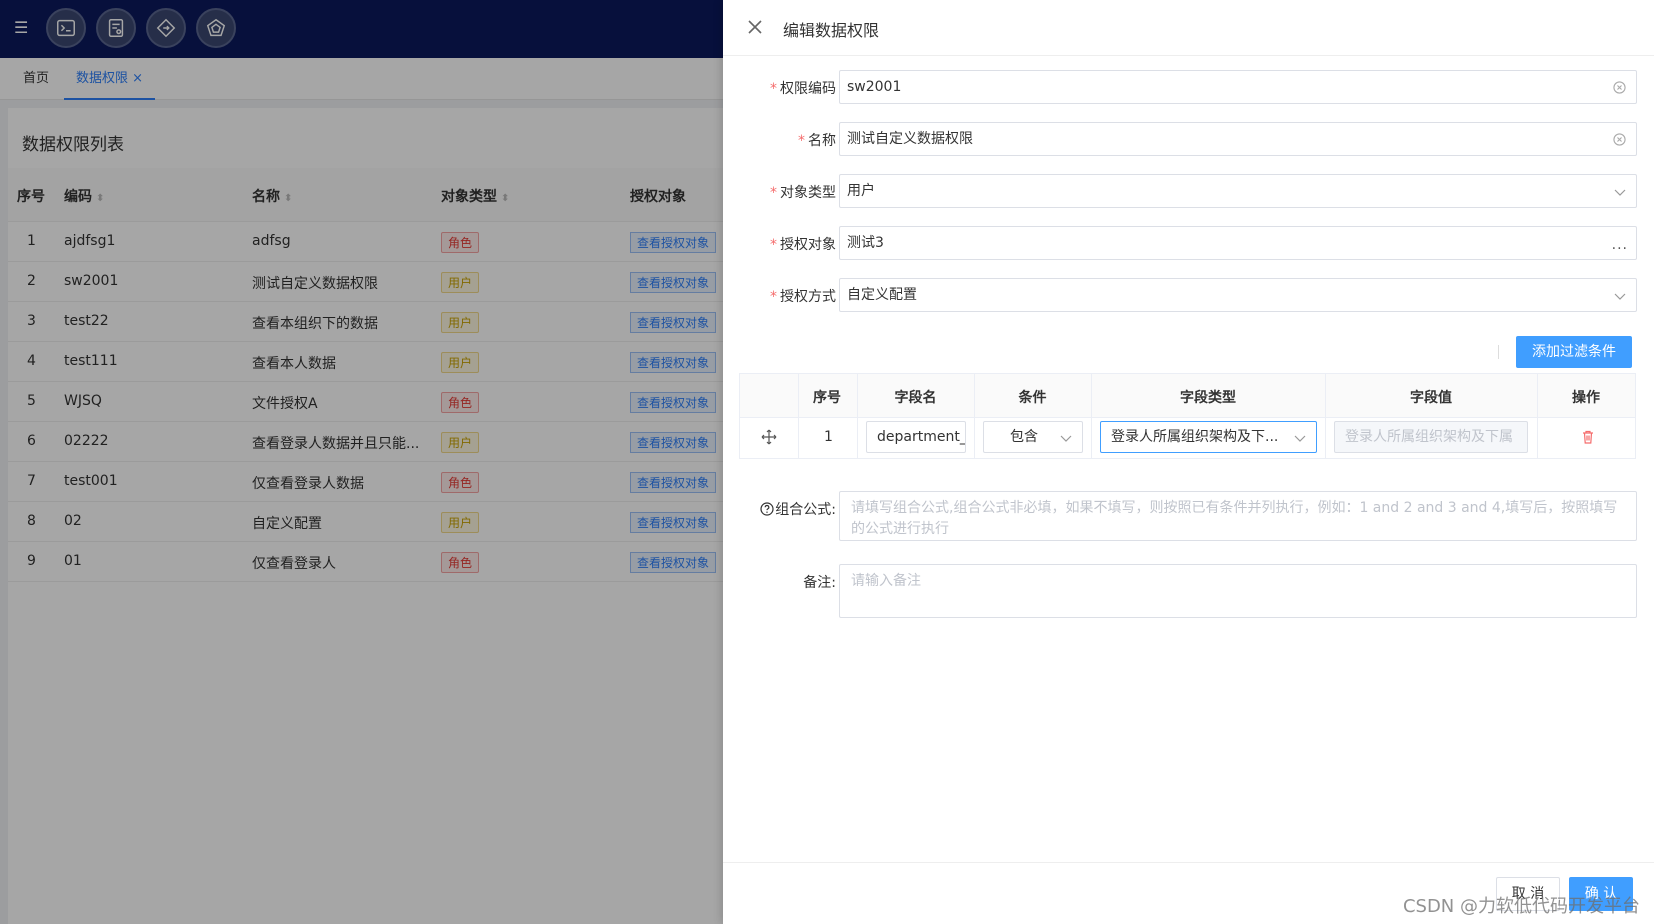 Image resolution: width=1654 pixels, height=924 pixels. I want to click on auth-object-input: 测试3 ···, so click(1238, 243).